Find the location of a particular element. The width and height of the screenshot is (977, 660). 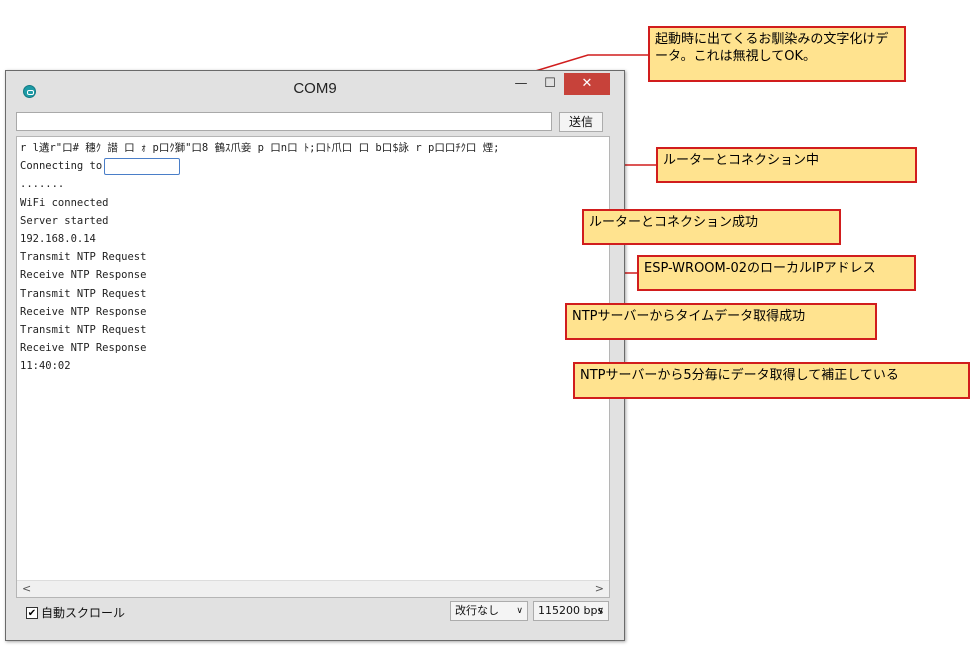

status-bar: ✔ 自動スクロール 改行なし ∨ 115200 bps ∨ is located at coordinates (313, 614).